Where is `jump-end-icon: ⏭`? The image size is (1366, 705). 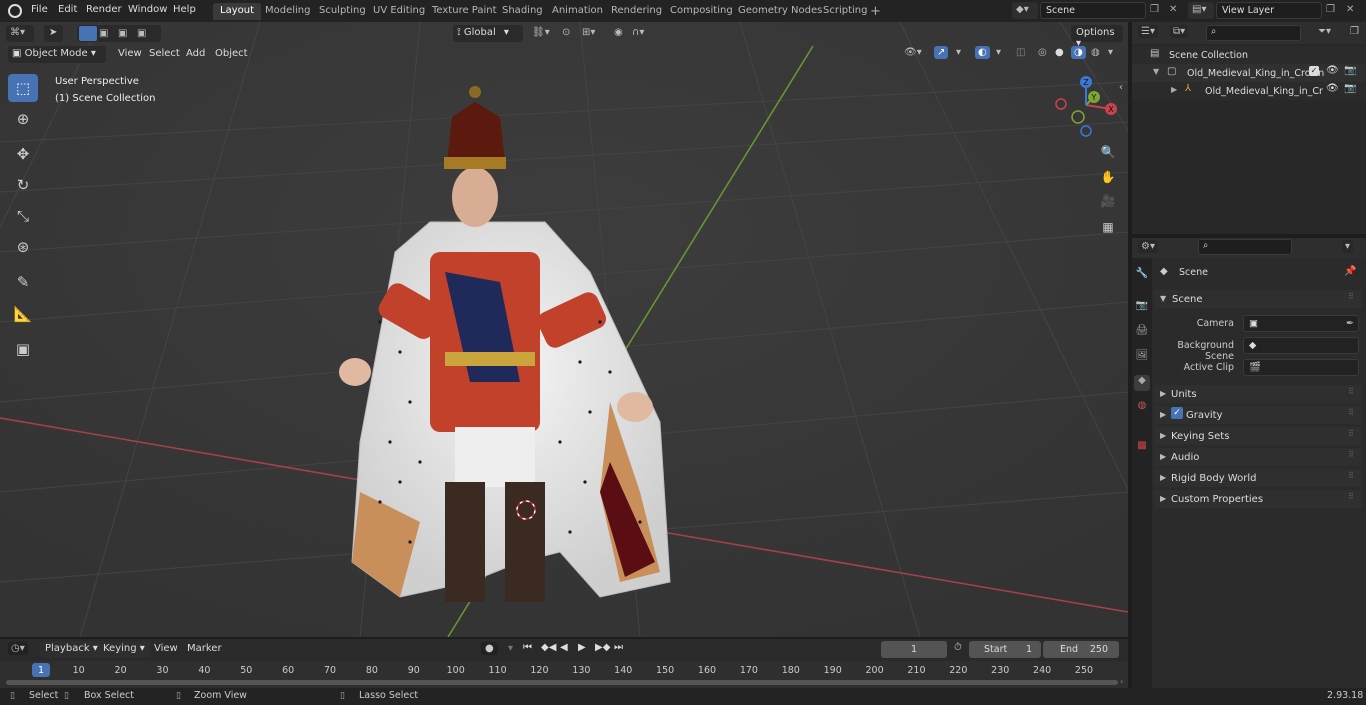
jump-end-icon: ⏭ is located at coordinates (618, 647).